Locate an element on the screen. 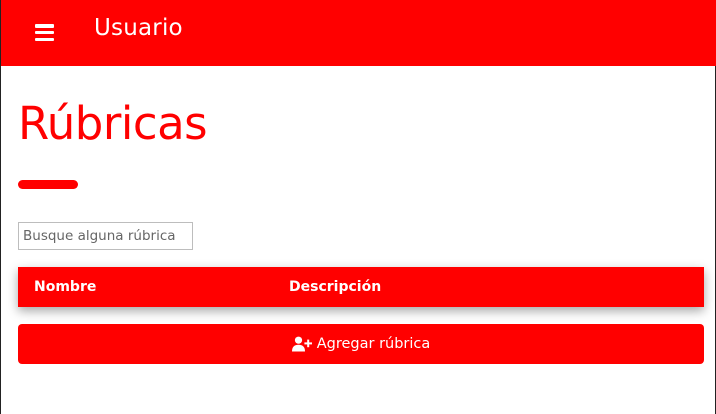 The width and height of the screenshot is (716, 414). title-underline is located at coordinates (48, 184).